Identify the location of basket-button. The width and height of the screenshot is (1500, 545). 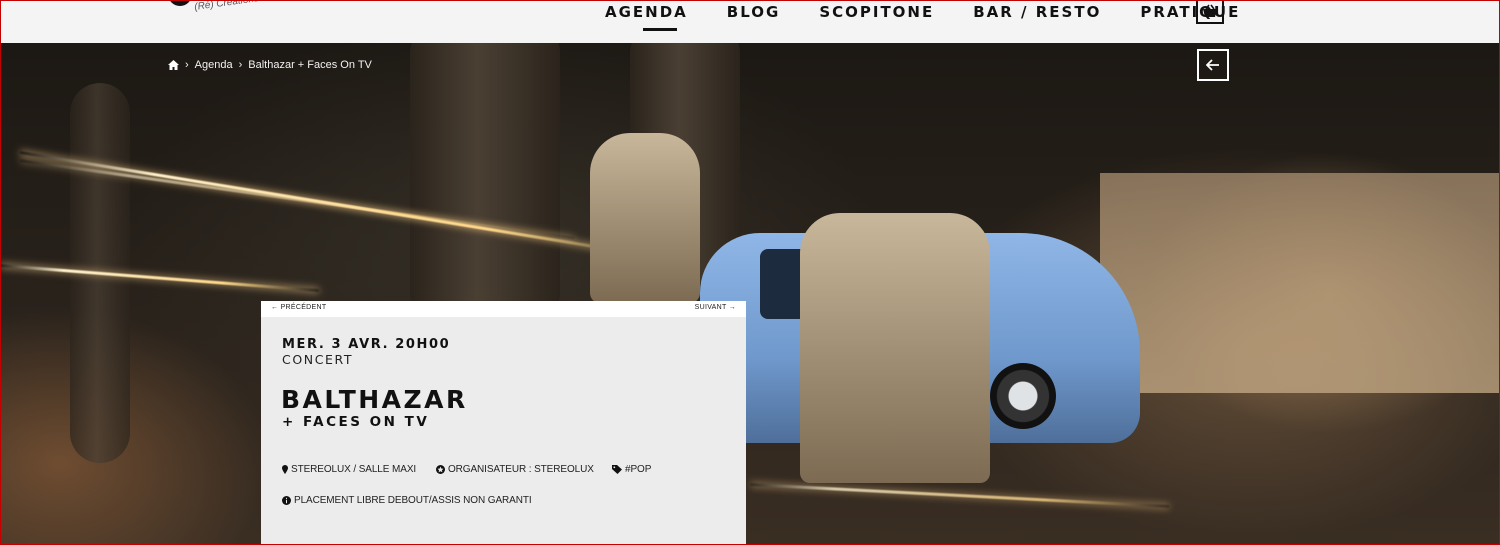
(1210, 12).